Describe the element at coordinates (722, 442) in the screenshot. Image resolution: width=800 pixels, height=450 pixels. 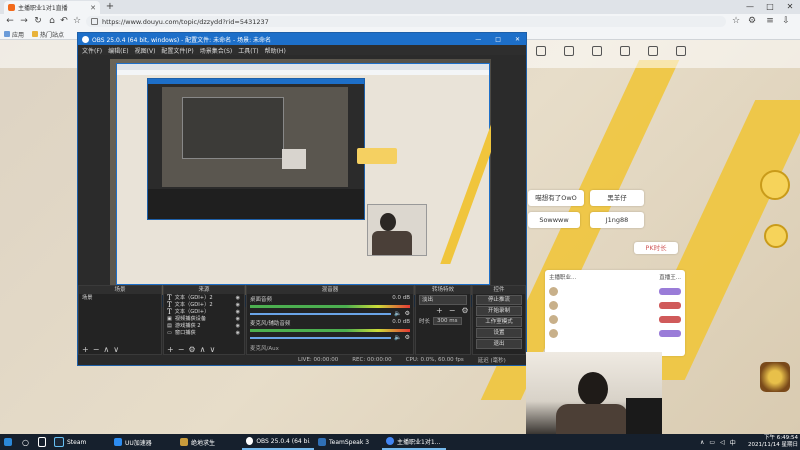
I see `volume-icon: ◁` at that location.